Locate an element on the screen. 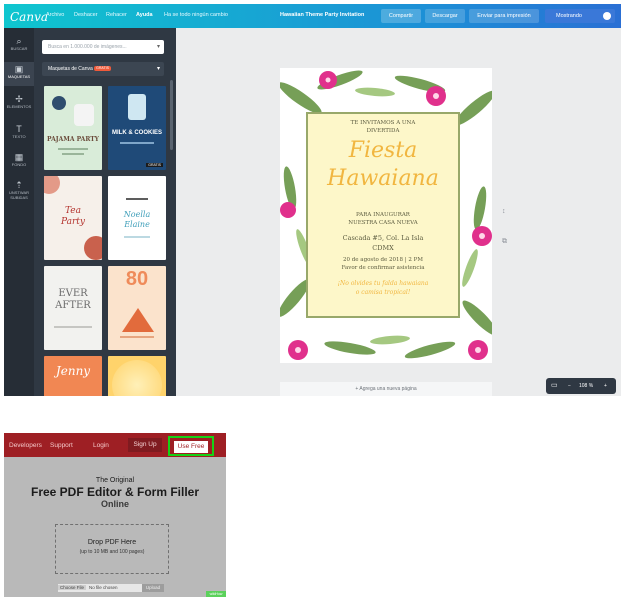 Image resolution: width=621 pixels, height=599 pixels. menu-file: Archivo is located at coordinates (55, 15).